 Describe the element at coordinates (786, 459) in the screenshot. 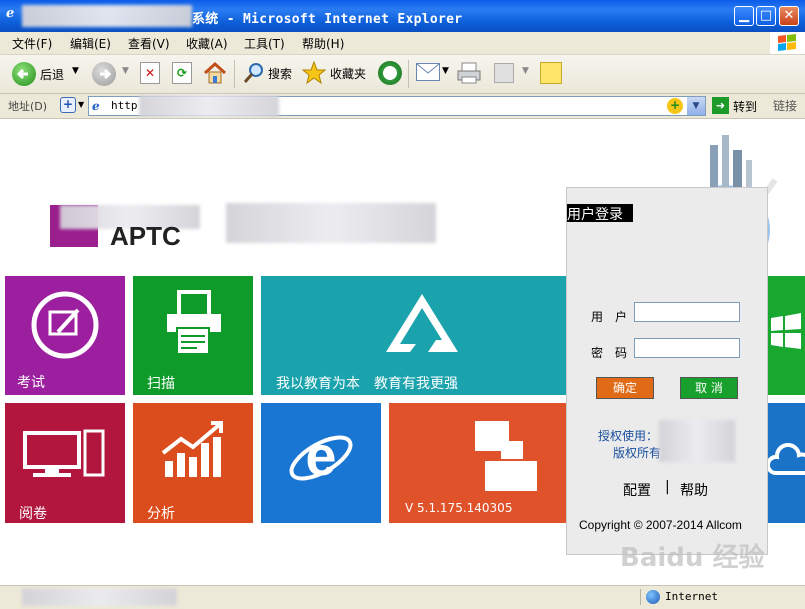

I see `cloud-icon` at that location.